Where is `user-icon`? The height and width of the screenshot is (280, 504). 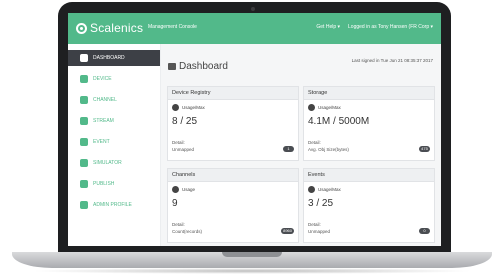
user-icon is located at coordinates (84, 205).